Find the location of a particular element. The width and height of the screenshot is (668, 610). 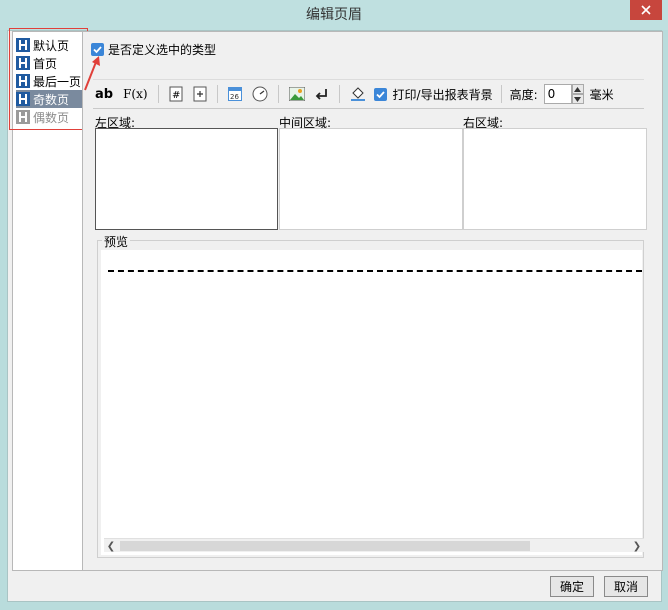

clock-icon is located at coordinates (260, 94).